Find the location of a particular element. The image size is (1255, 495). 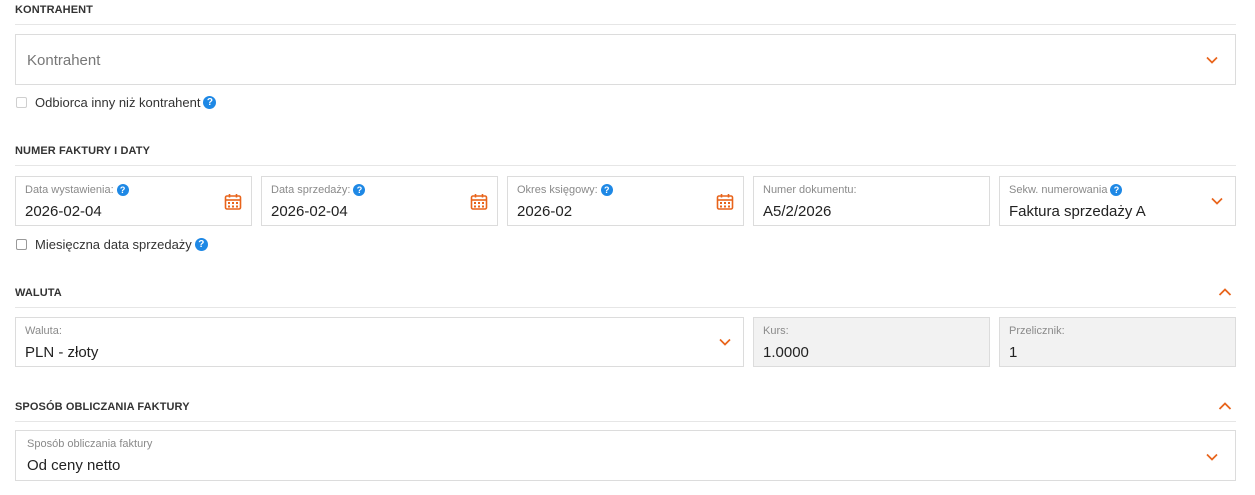

kurs-label: Kurs: is located at coordinates (776, 331).